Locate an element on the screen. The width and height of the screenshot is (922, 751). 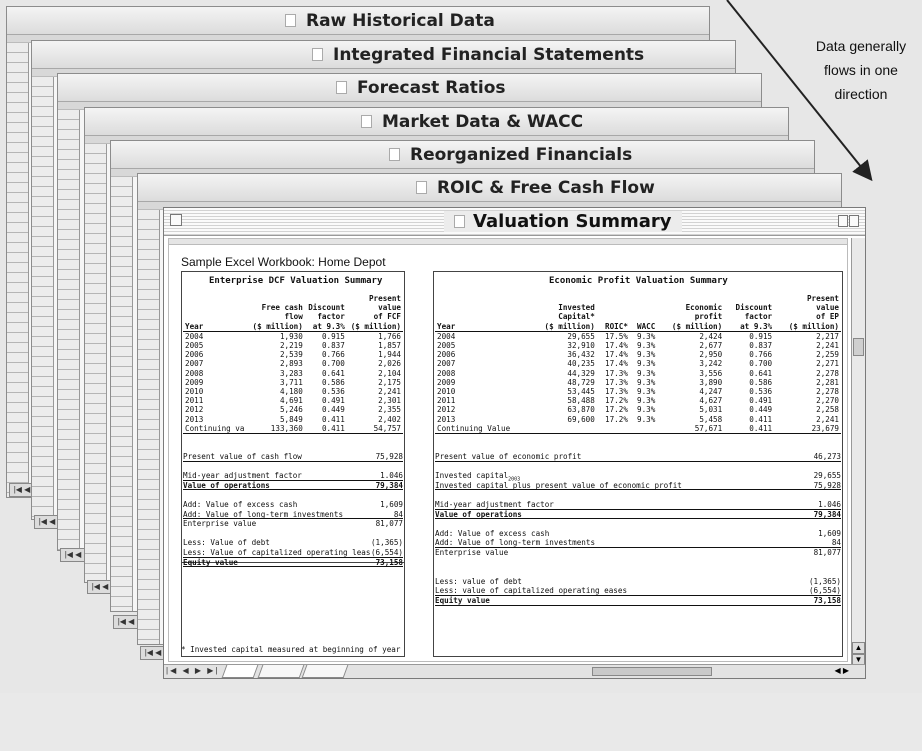
flow-arrow-line is located at coordinates (799, 91).